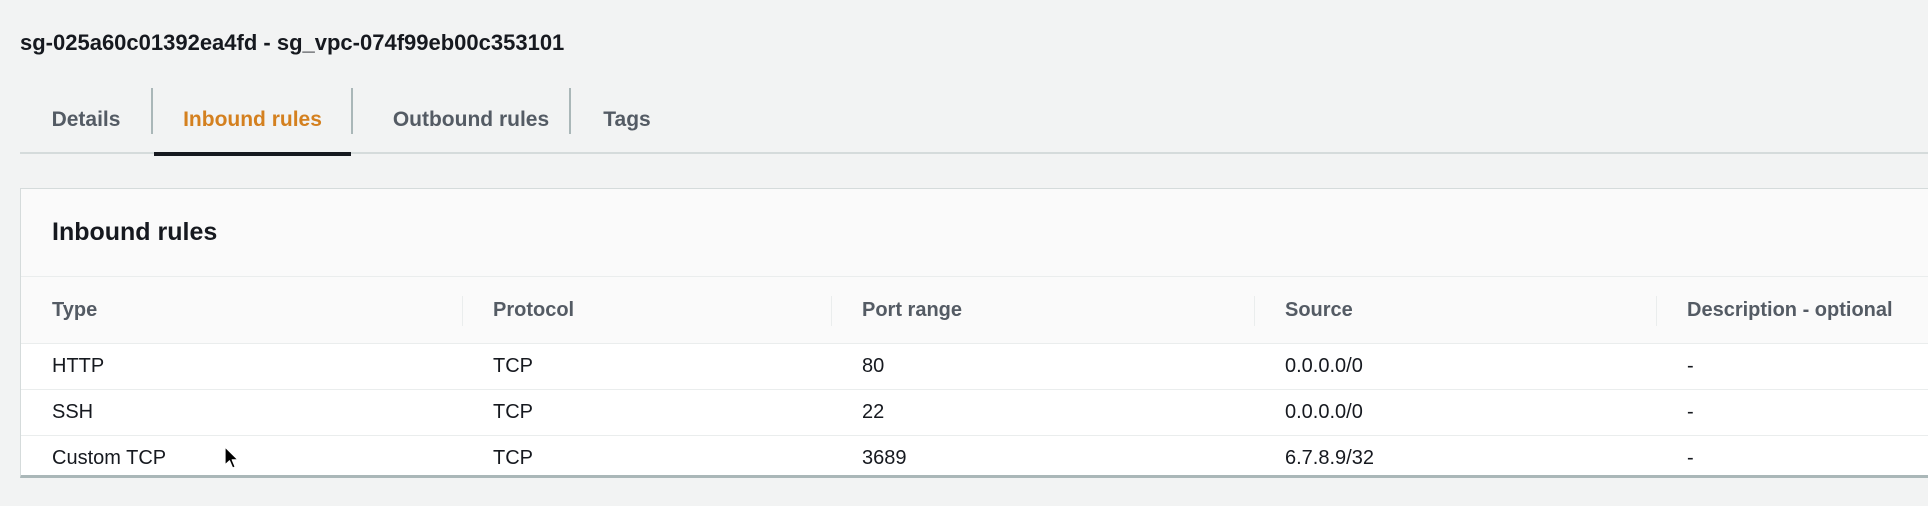 The width and height of the screenshot is (1928, 506). What do you see at coordinates (627, 120) in the screenshot?
I see `tab-tags: Tags` at bounding box center [627, 120].